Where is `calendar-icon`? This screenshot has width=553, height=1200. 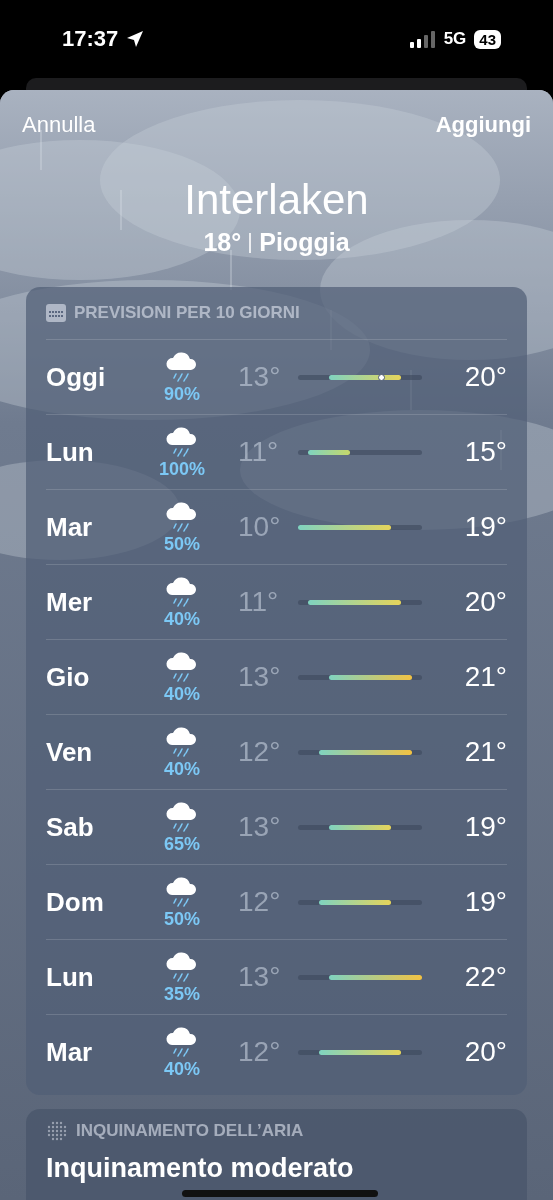 calendar-icon is located at coordinates (56, 313).